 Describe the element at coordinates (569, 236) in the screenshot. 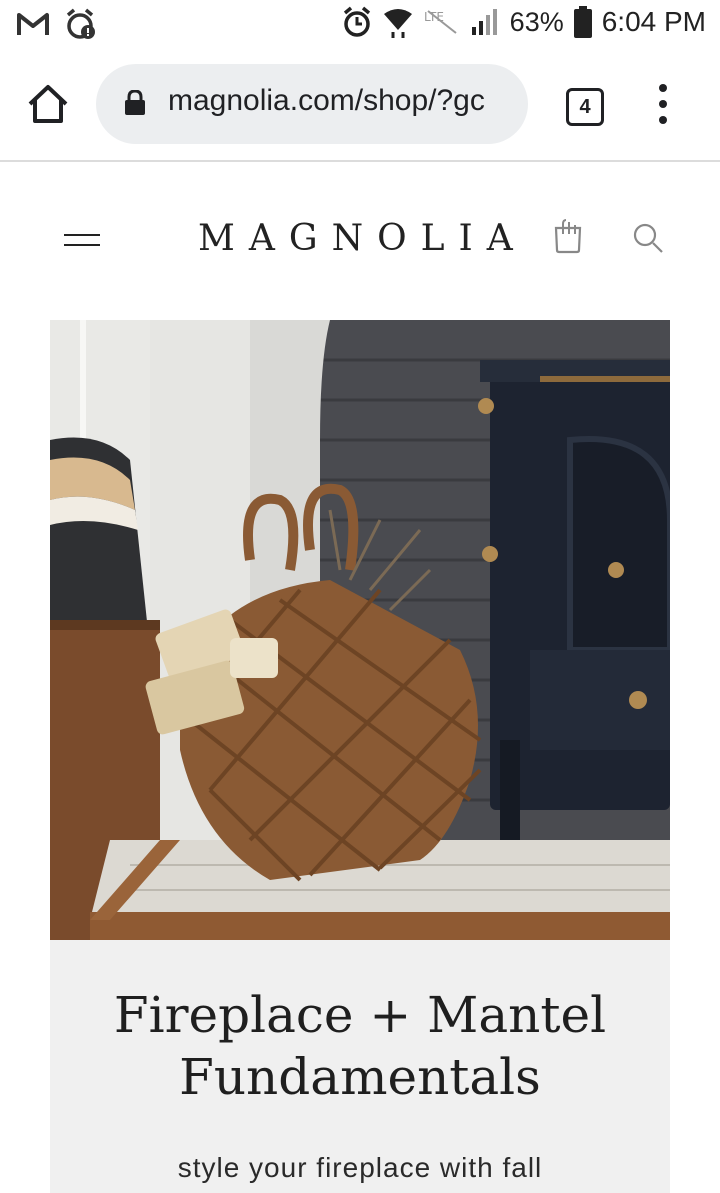

I see `cart-icon` at that location.